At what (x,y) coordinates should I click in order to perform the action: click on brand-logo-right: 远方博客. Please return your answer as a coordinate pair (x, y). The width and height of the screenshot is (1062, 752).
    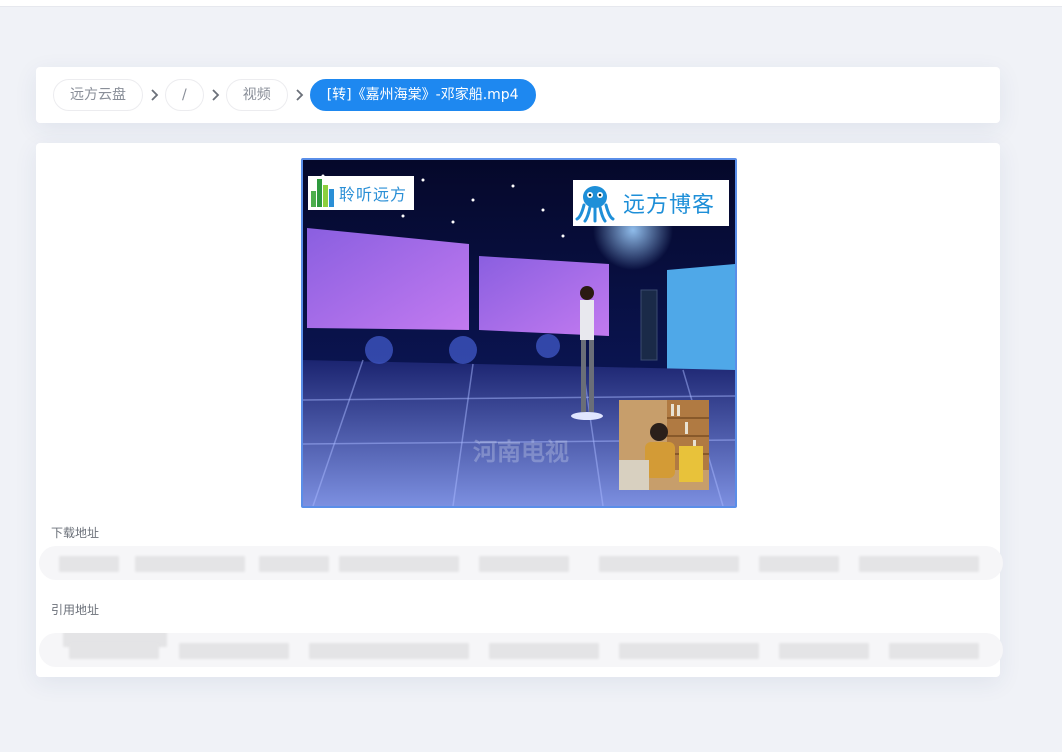
    Looking at the image, I should click on (651, 203).